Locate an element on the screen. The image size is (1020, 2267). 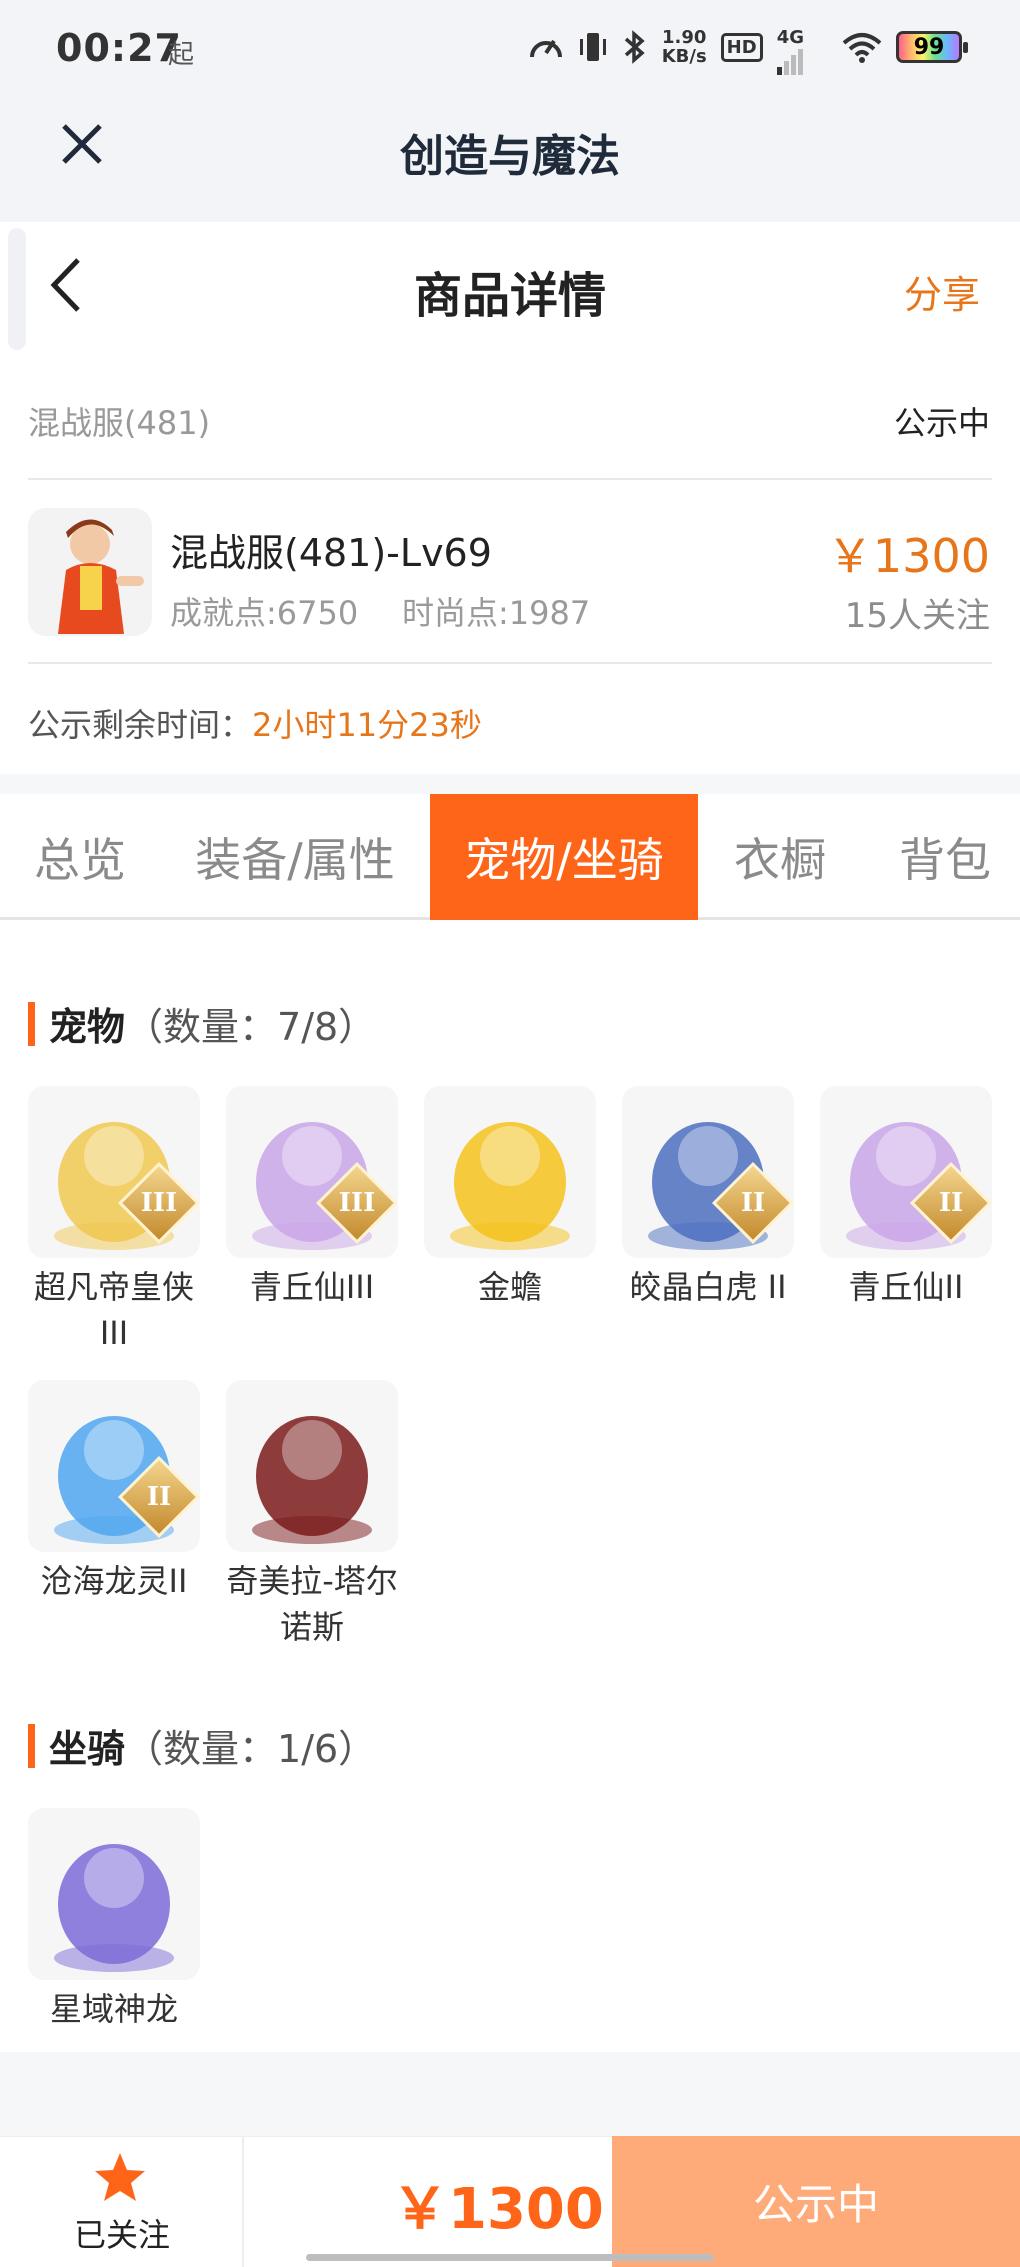
pet-name: 皎晶白虎 II is located at coordinates (708, 1287).